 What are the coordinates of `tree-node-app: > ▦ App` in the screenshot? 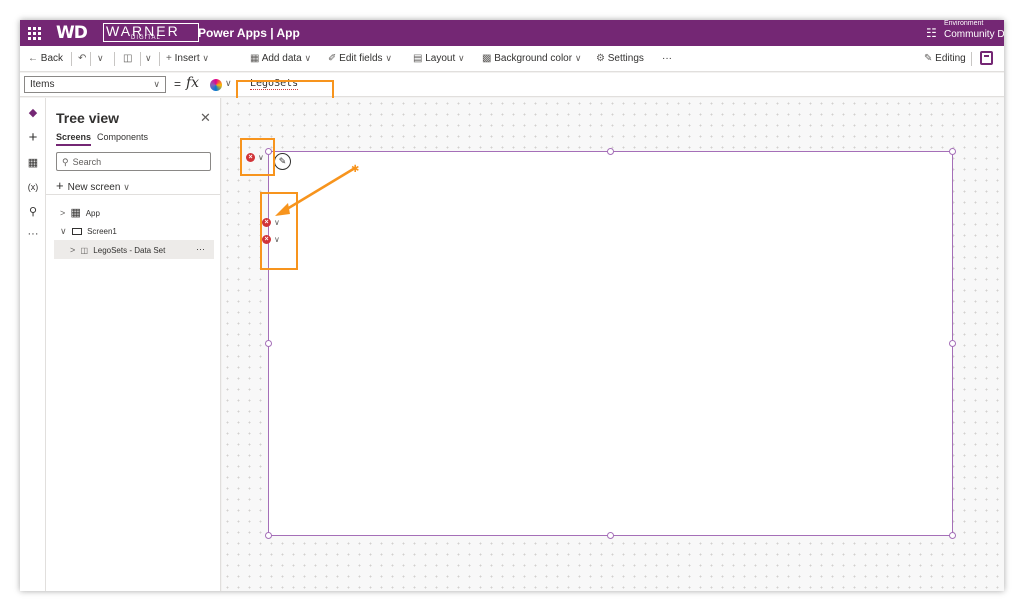 It's located at (80, 212).